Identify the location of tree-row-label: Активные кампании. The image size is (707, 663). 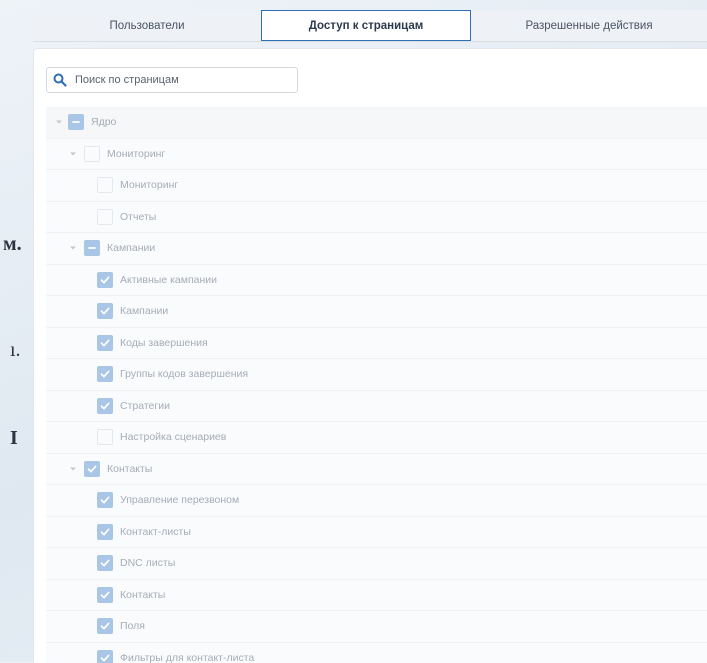
(168, 280).